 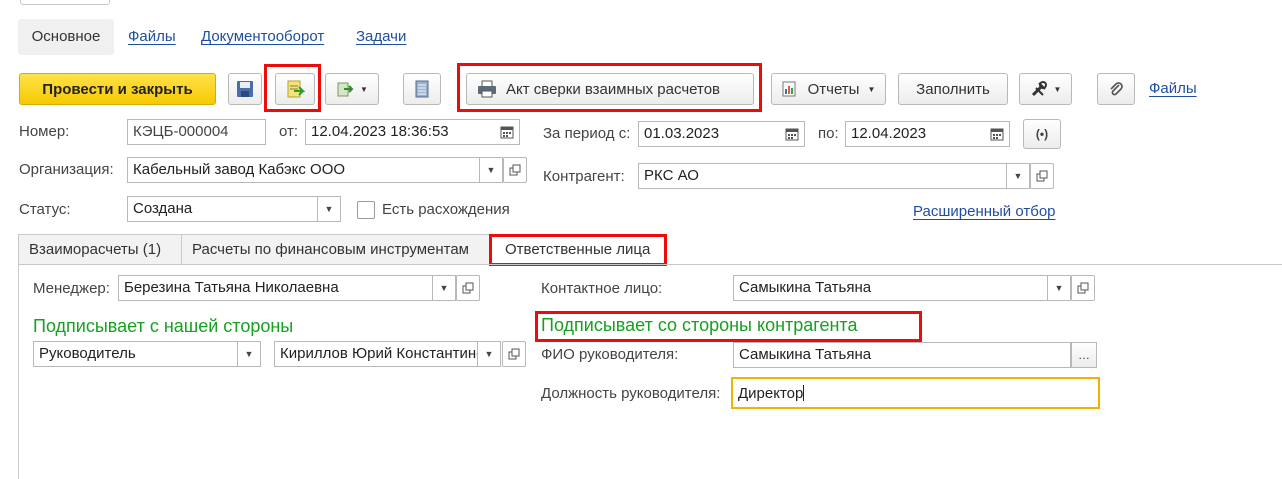 I want to click on number-field: КЭЦБ-000004, so click(x=196, y=132).